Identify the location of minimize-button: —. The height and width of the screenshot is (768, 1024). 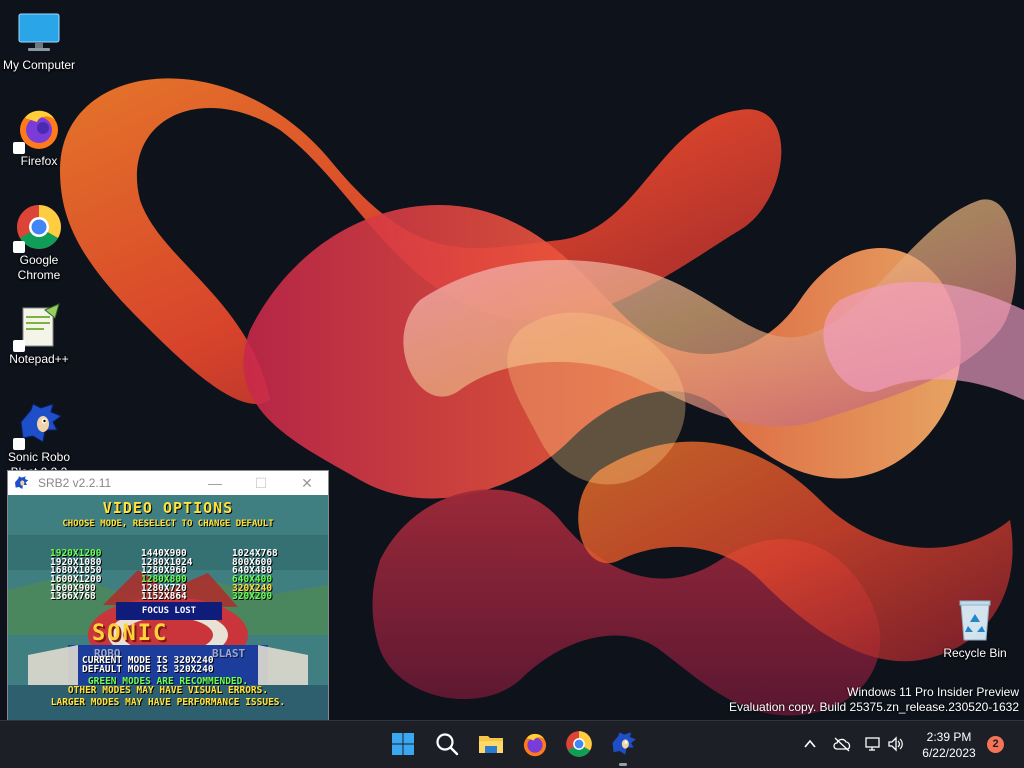
(215, 483).